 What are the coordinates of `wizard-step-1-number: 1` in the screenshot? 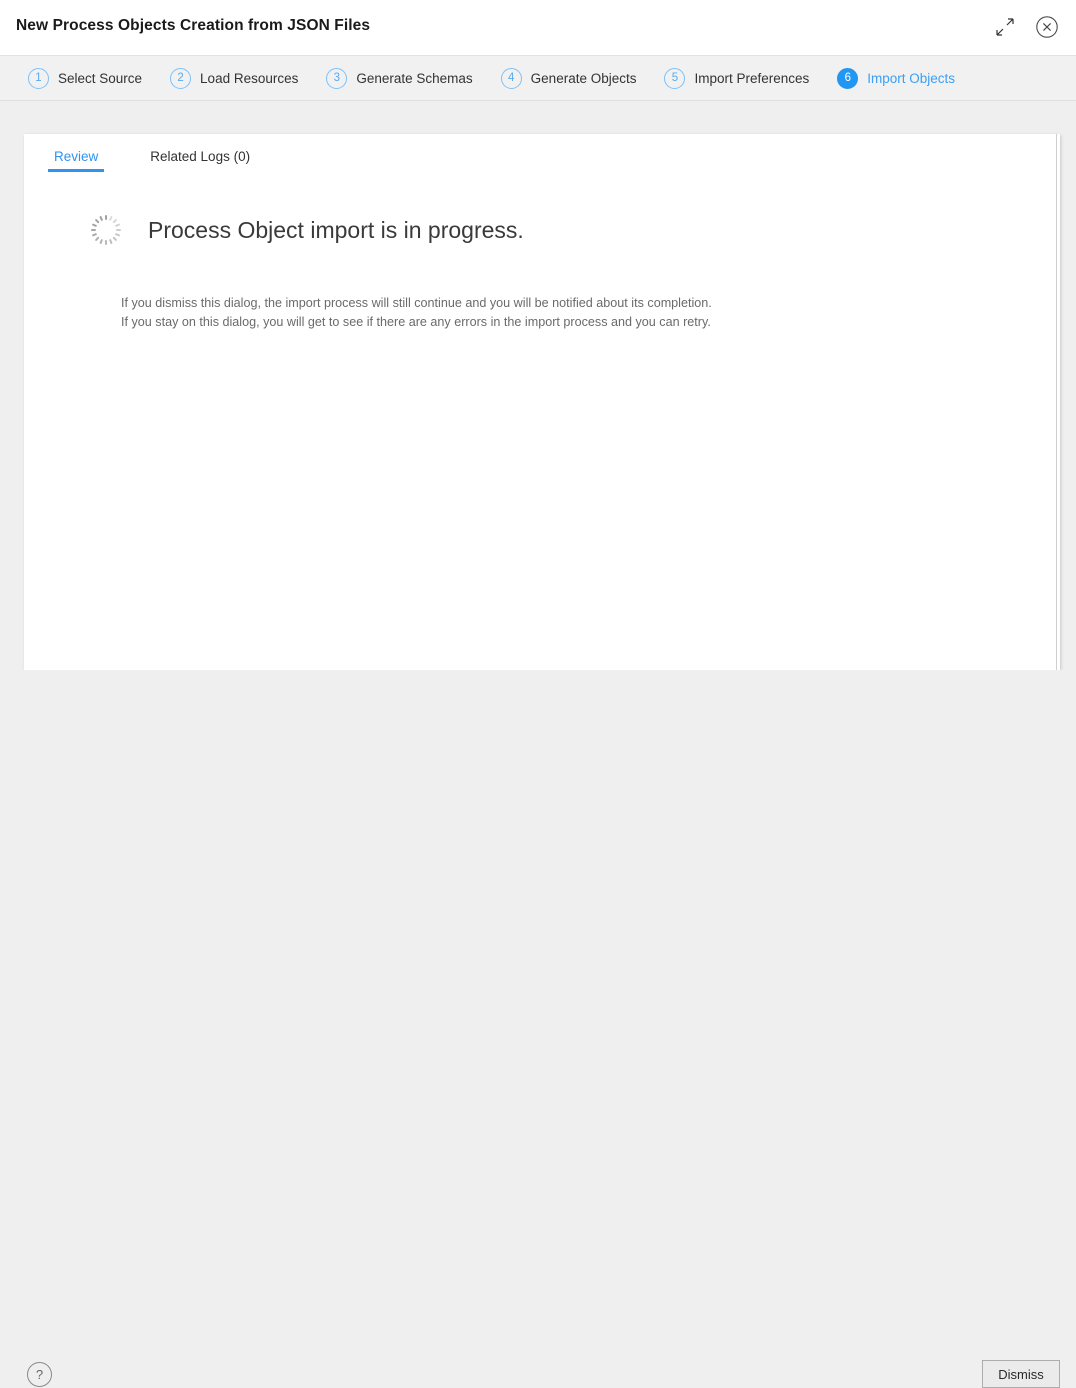 It's located at (38, 78).